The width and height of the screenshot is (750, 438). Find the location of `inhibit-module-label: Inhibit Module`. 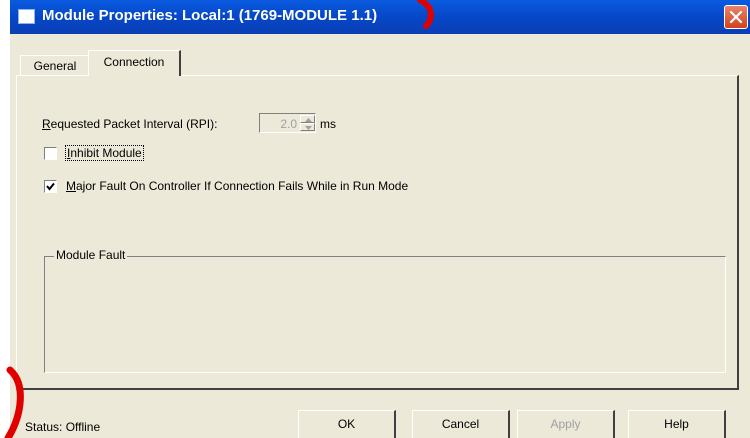

inhibit-module-label: Inhibit Module is located at coordinates (104, 153).